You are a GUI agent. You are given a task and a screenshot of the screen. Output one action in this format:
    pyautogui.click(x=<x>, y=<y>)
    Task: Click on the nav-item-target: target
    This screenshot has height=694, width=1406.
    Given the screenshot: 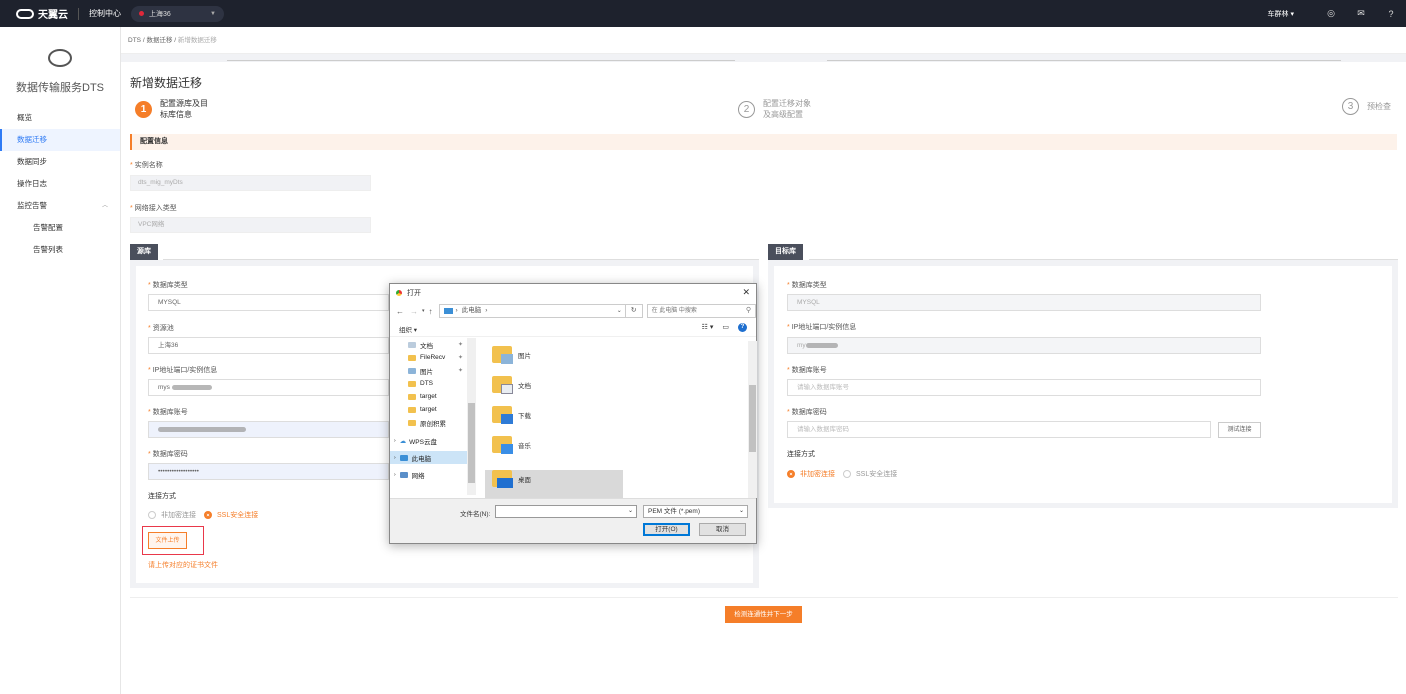 What is the action you would take?
    pyautogui.click(x=432, y=396)
    